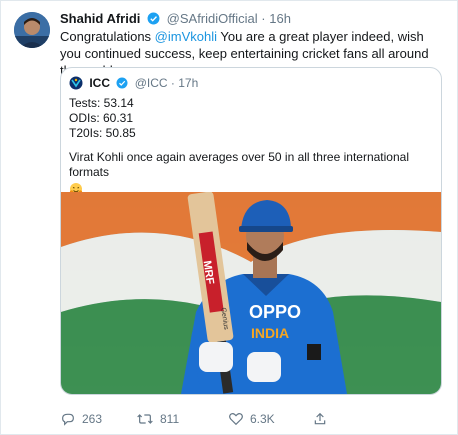 The image size is (458, 435). What do you see at coordinates (68, 419) in the screenshot?
I see `reply-icon` at bounding box center [68, 419].